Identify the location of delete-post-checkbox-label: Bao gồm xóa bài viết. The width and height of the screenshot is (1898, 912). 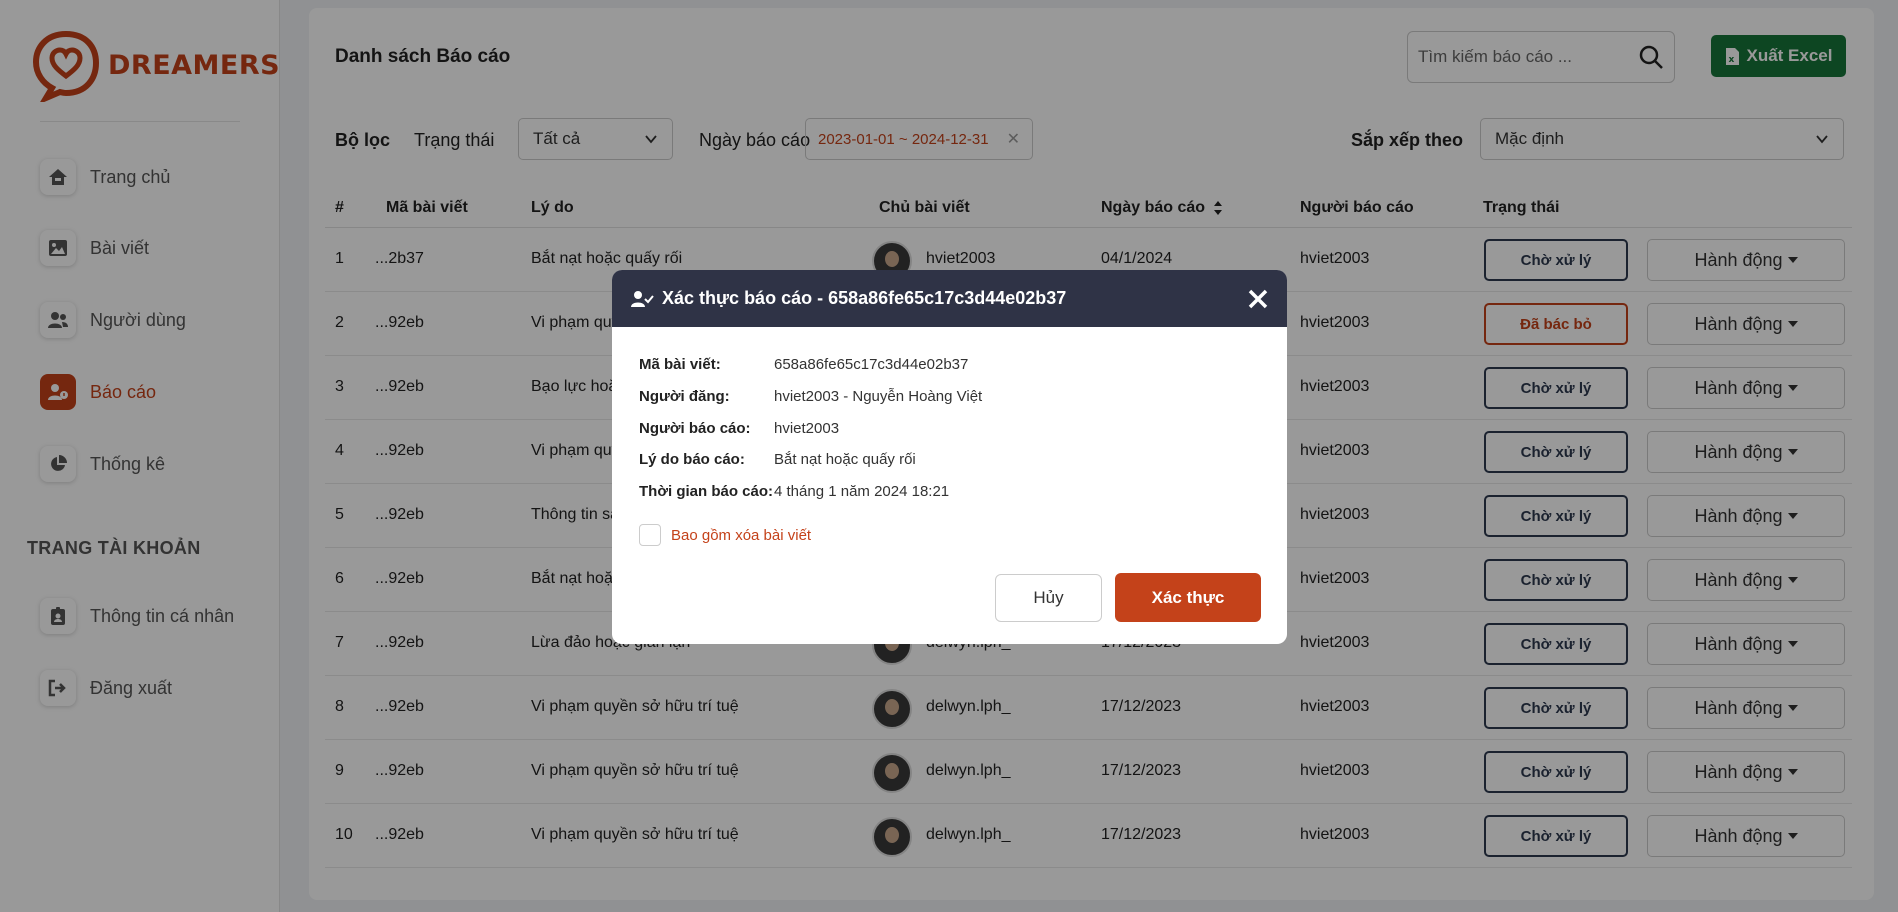
(741, 535).